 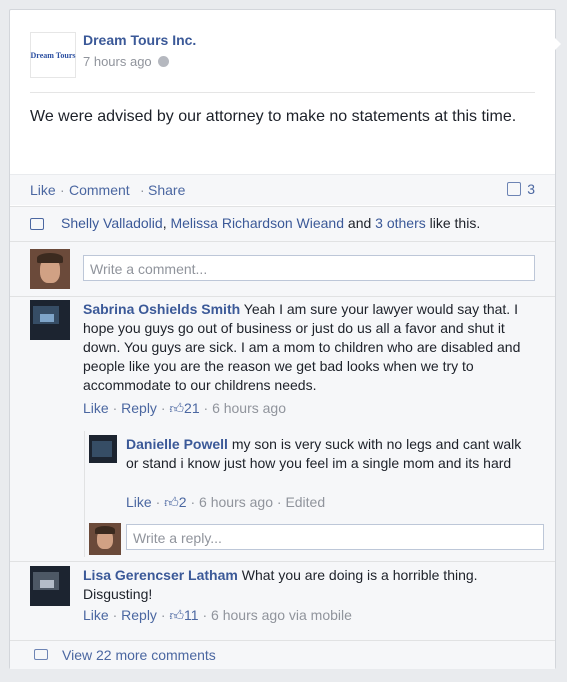 I want to click on post-actions-bar: Like · Comment · Share 3, so click(x=282, y=189).